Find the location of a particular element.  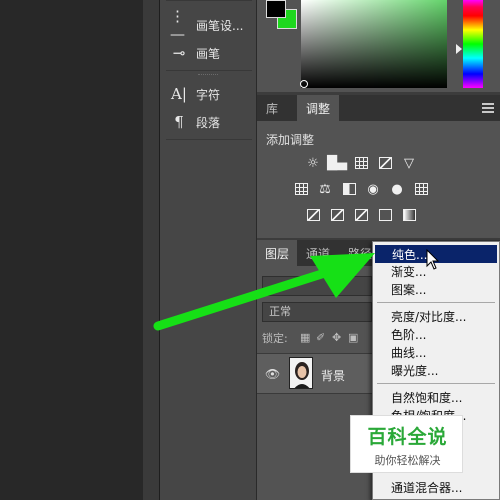

watermark-title: 百科全说 is located at coordinates (407, 437).